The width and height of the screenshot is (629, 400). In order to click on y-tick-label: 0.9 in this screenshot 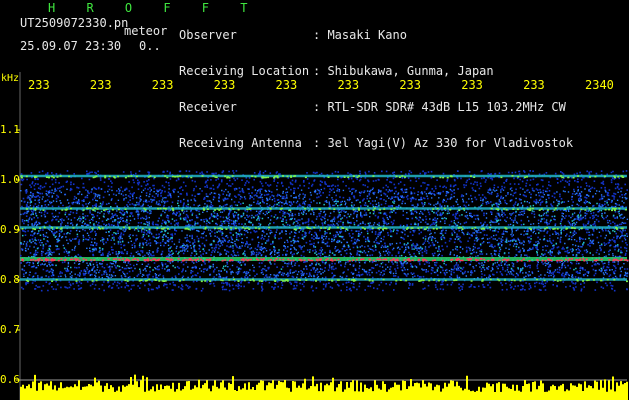, I will do `click(10, 229)`.